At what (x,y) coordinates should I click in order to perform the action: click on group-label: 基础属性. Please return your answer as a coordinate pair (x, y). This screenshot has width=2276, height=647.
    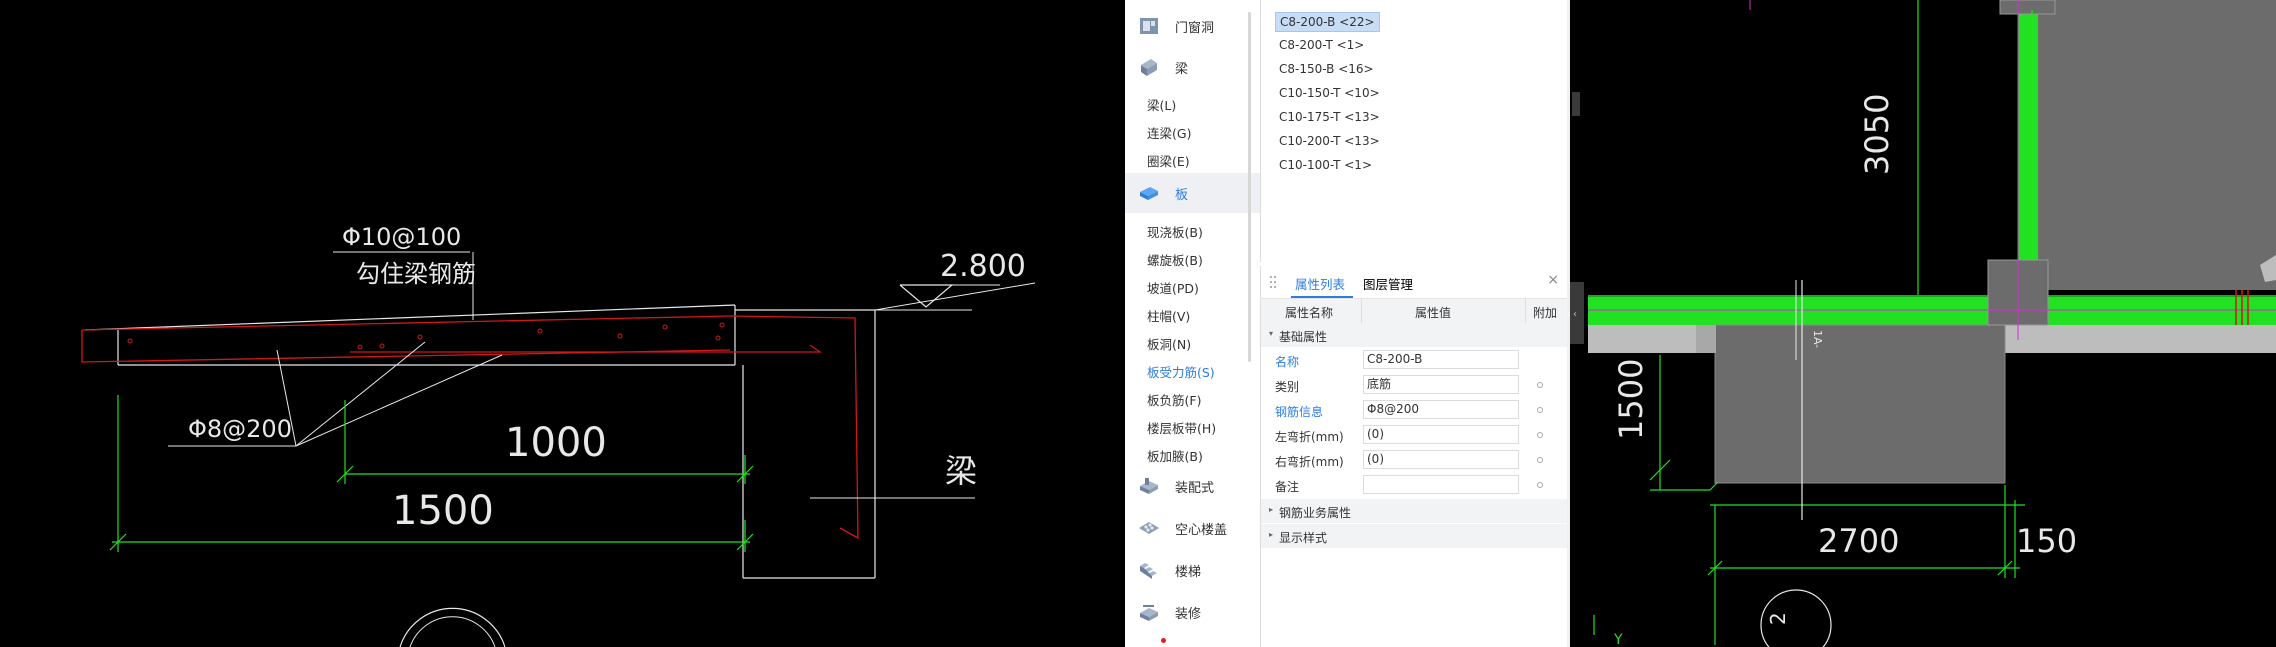
    Looking at the image, I should click on (1303, 337).